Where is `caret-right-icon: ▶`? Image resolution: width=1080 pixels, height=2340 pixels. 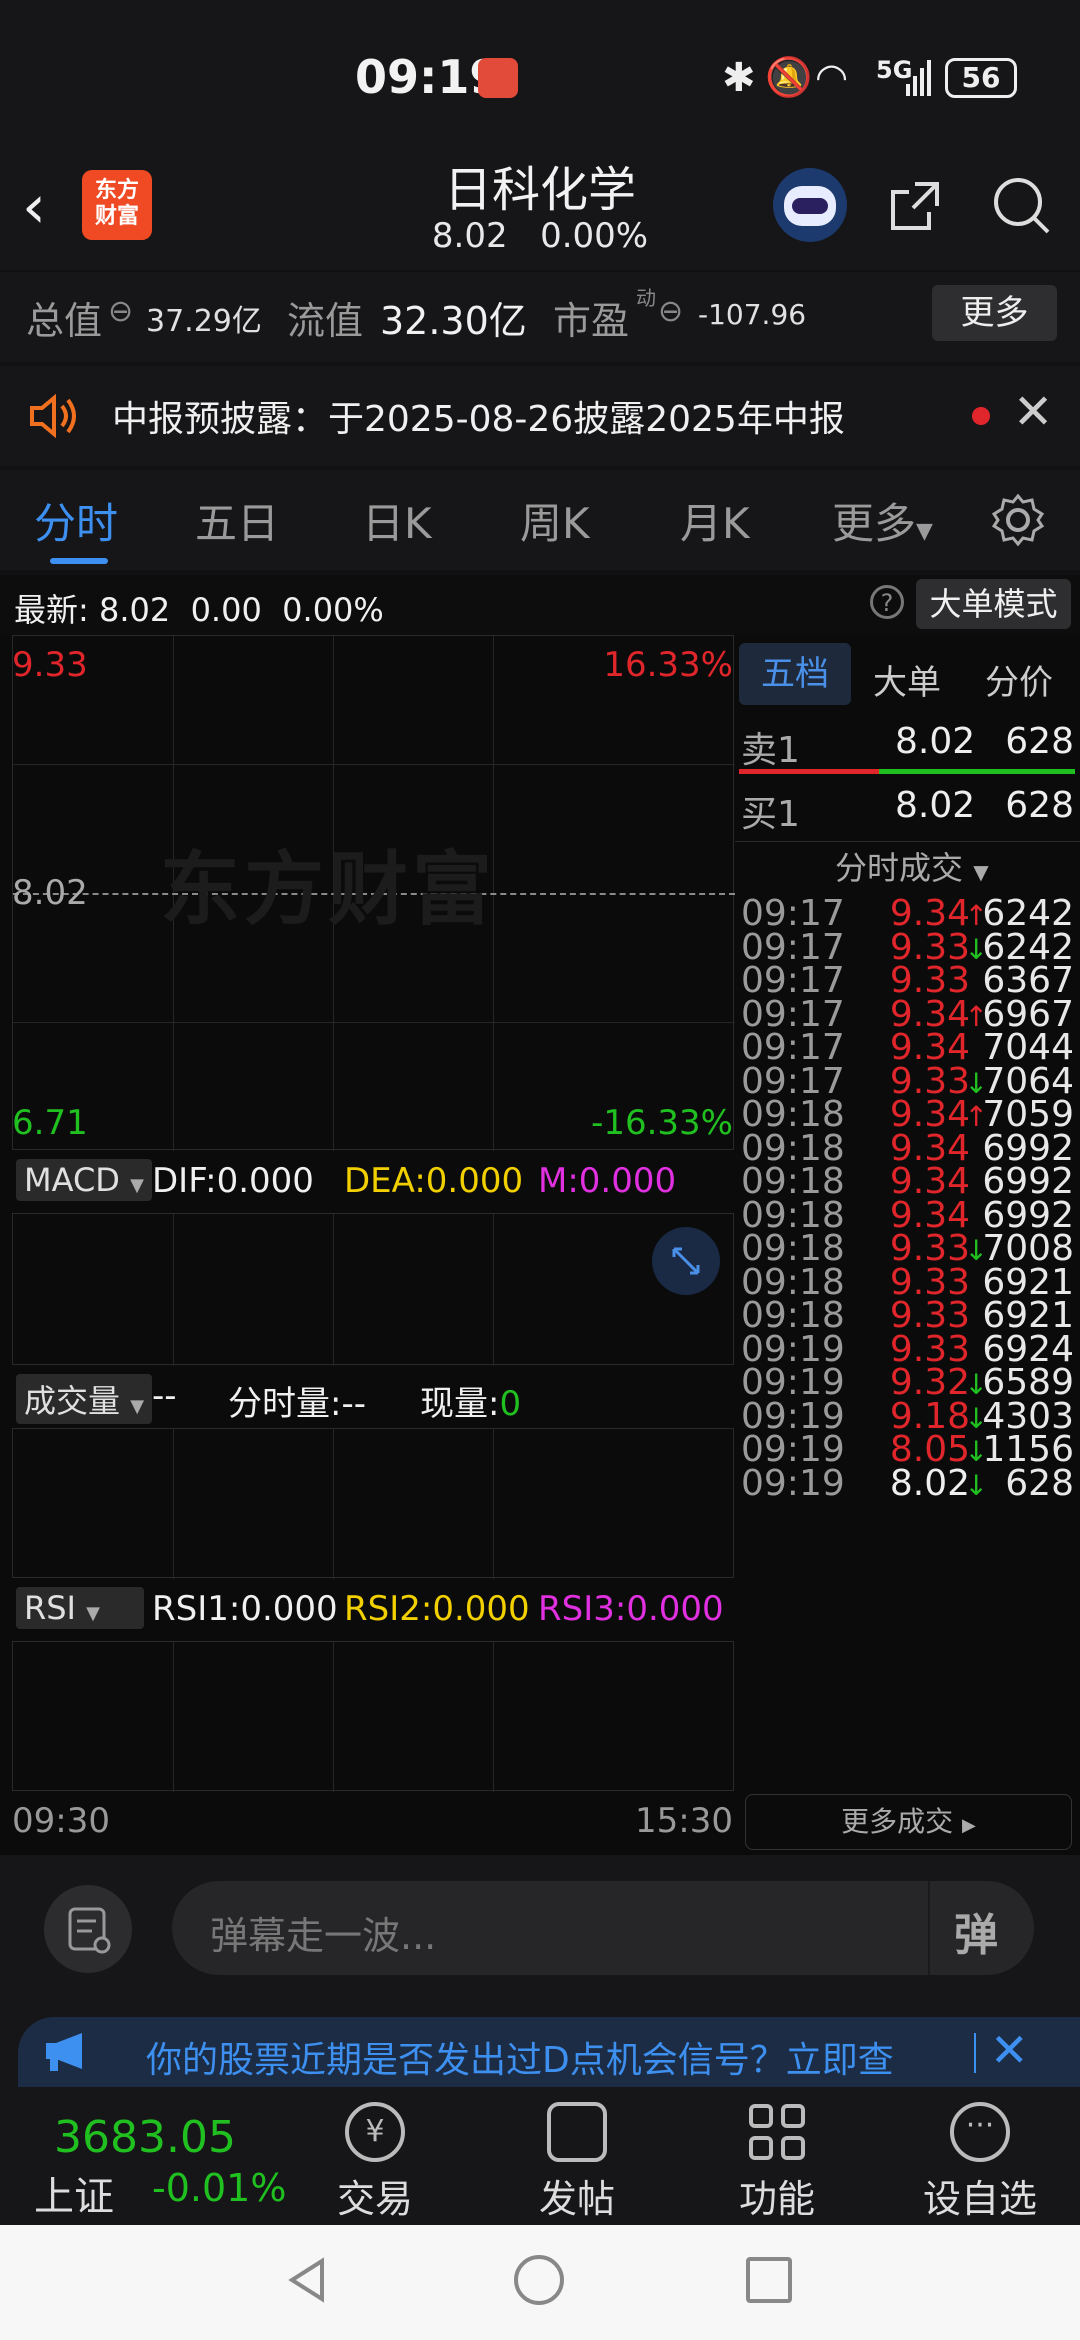 caret-right-icon: ▶ is located at coordinates (969, 1825).